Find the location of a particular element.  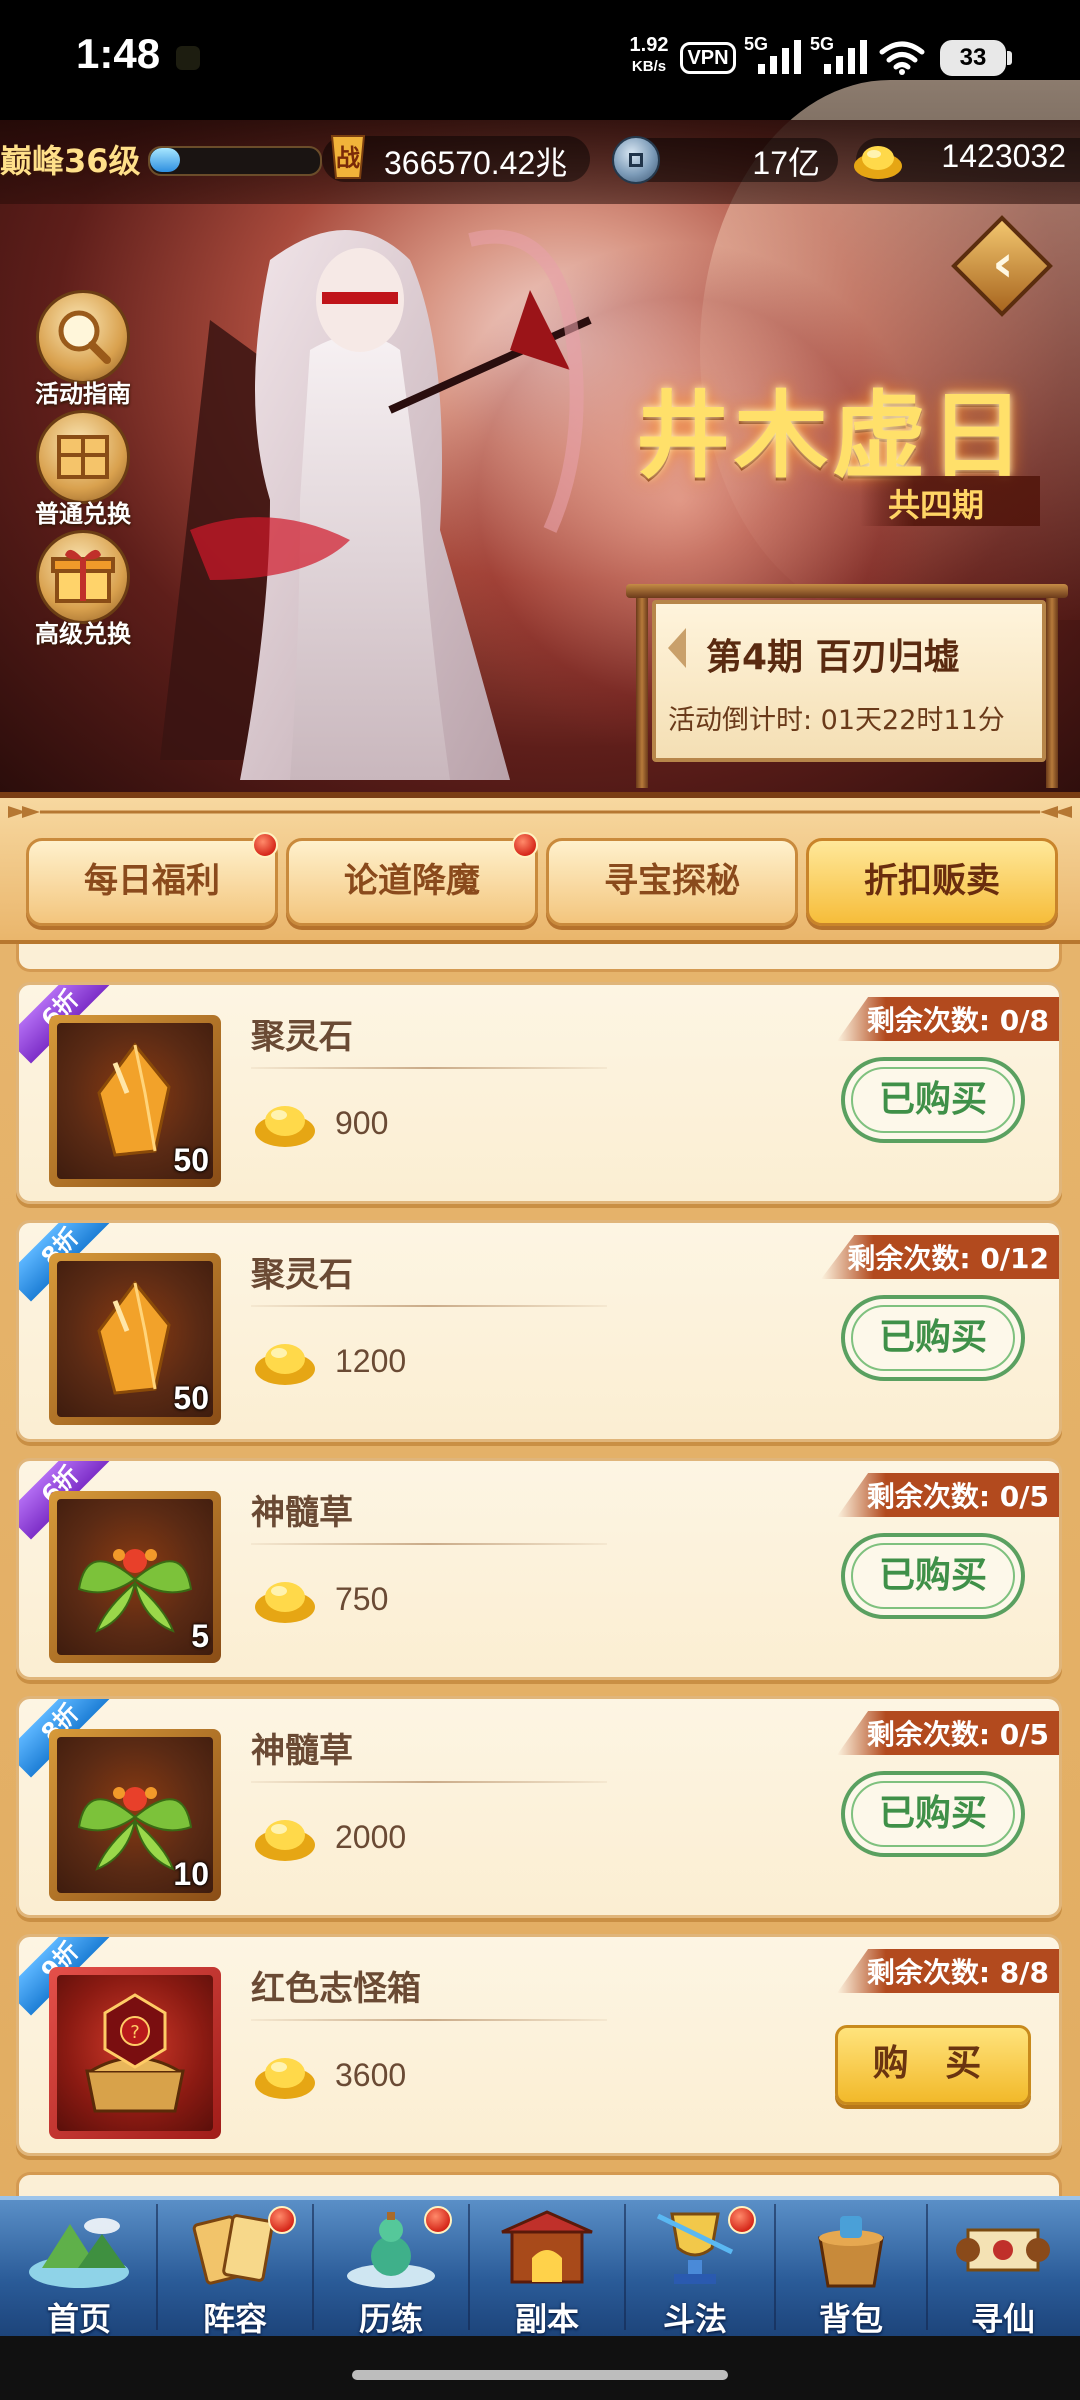

network-speed-value: 1.92 is located at coordinates (649, 45).